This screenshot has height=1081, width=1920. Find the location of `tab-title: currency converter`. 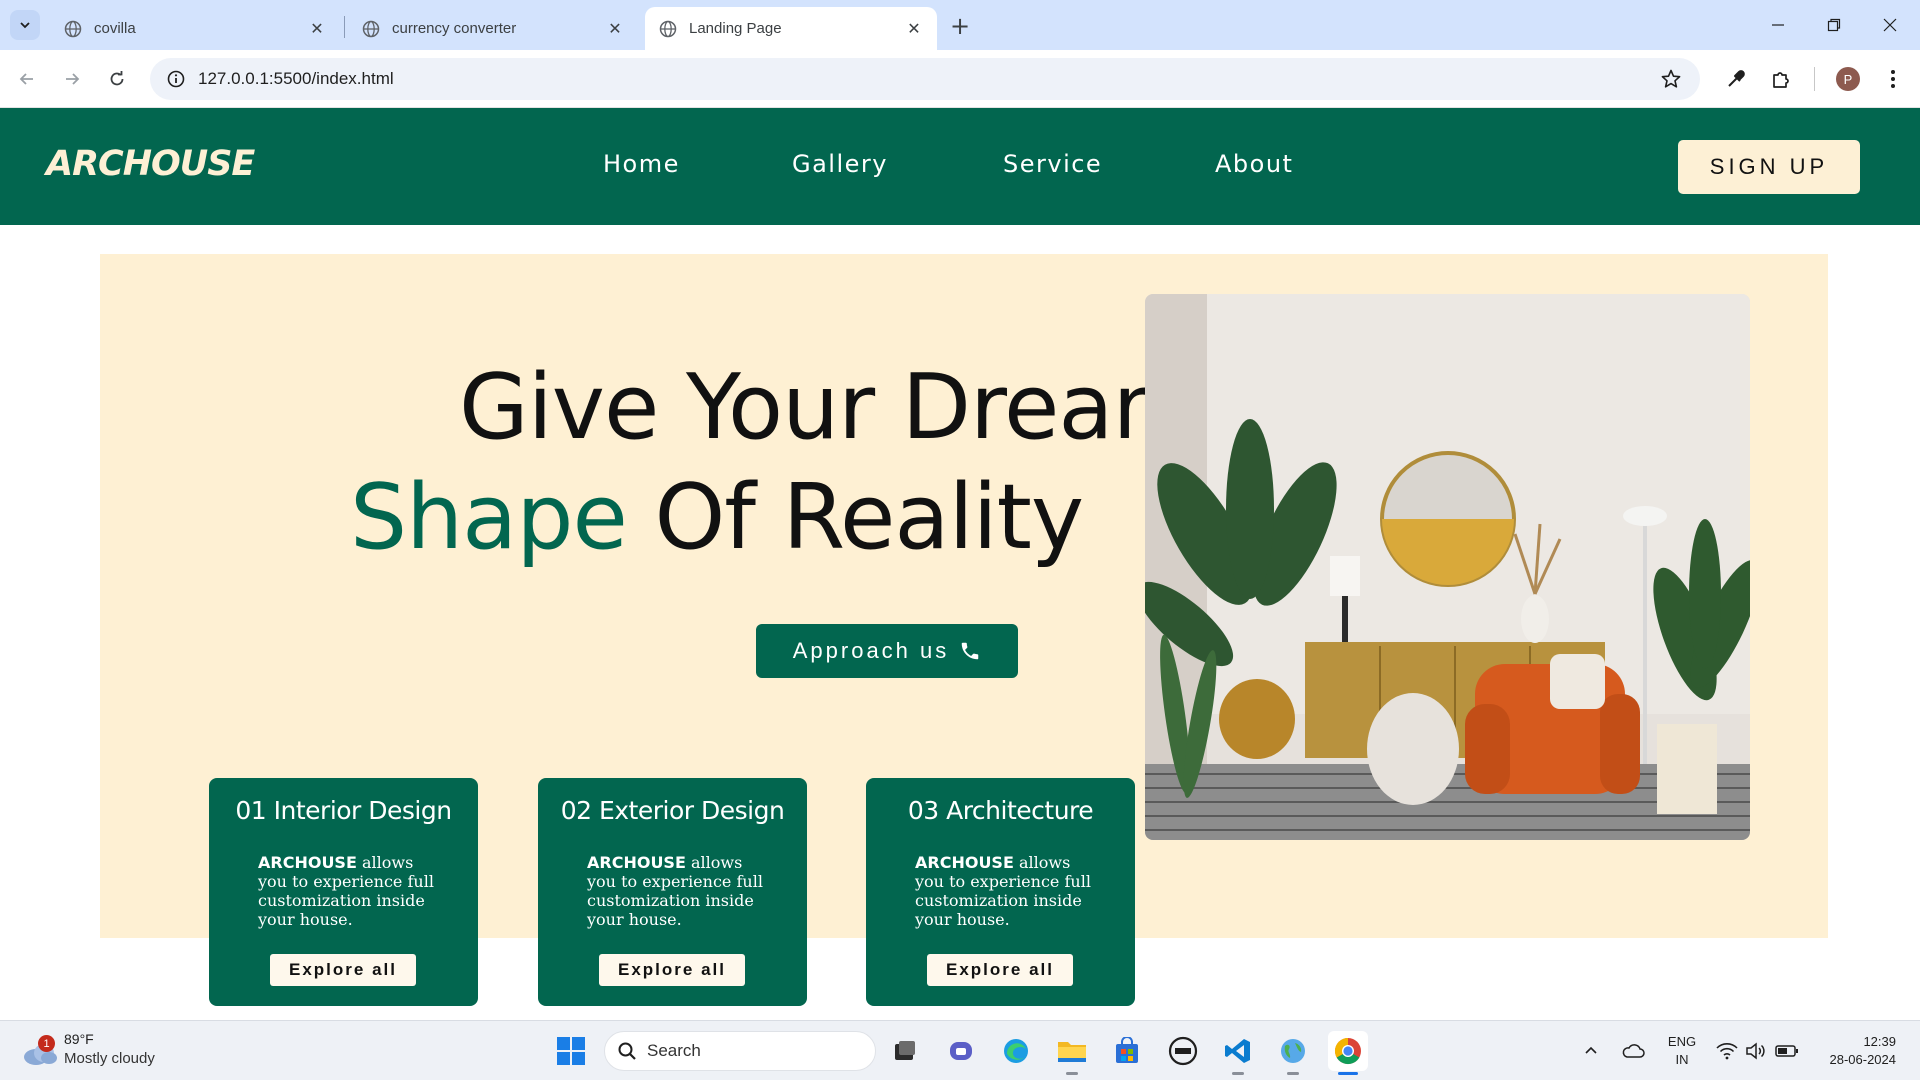

tab-title: currency converter is located at coordinates (454, 28).